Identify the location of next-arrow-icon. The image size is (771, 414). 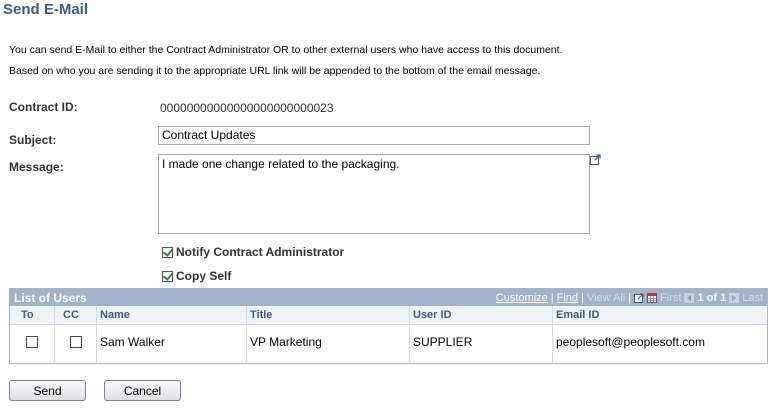
(734, 298).